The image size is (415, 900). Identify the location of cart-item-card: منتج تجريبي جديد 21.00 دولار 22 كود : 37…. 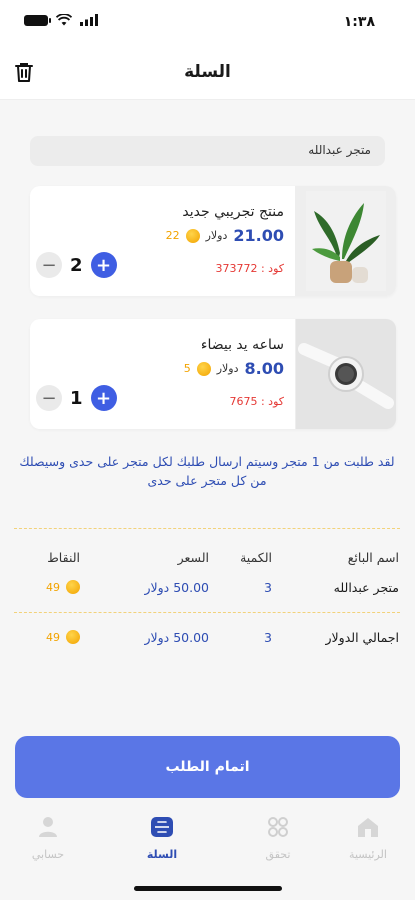
(213, 241).